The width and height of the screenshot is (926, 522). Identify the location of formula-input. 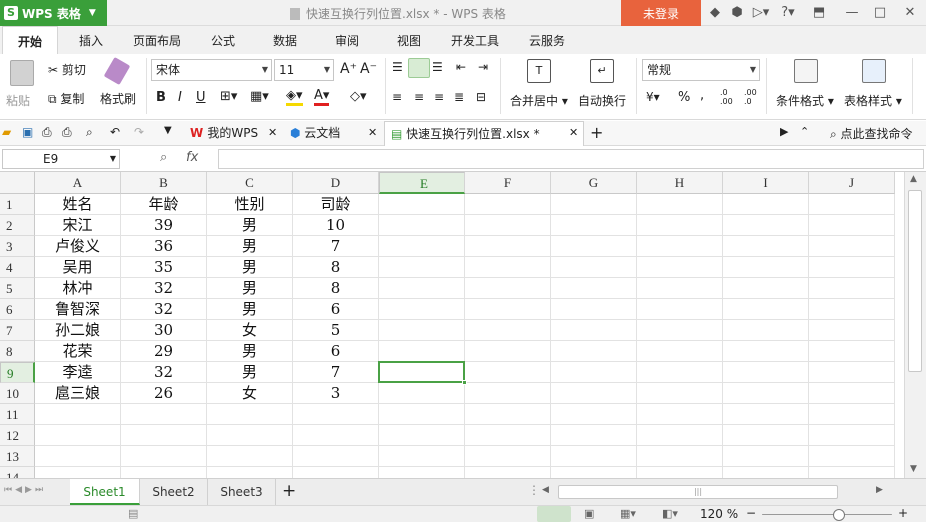
(571, 159).